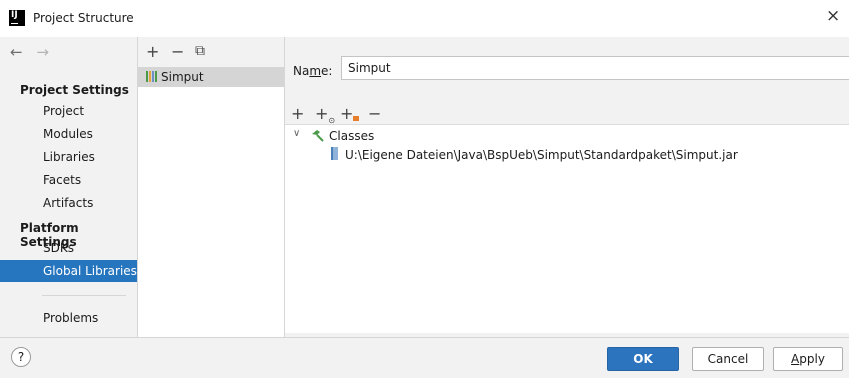 Image resolution: width=849 pixels, height=378 pixels. Describe the element at coordinates (34, 52) in the screenshot. I see `nav-arrows: ← →` at that location.